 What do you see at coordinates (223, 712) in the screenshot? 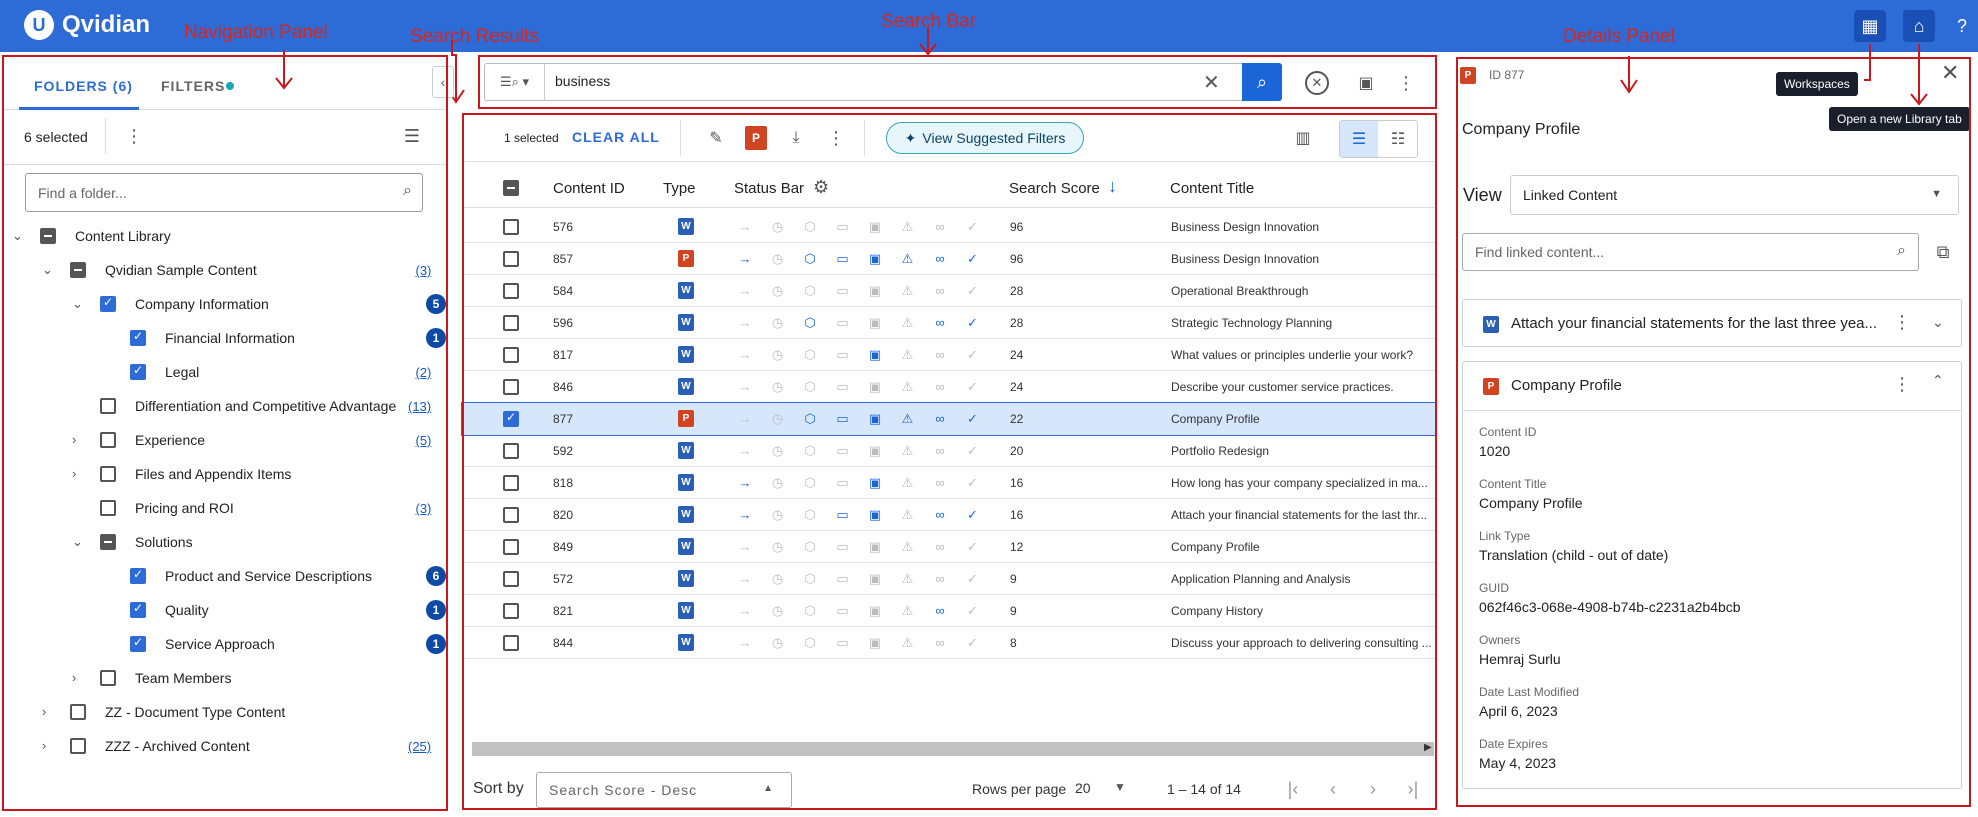
I see `tree-item: › ZZ - Document Type Content` at bounding box center [223, 712].